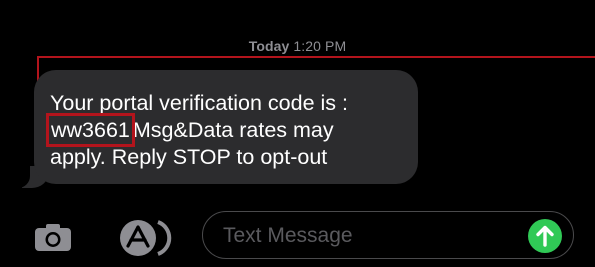  I want to click on app-drawer-button, so click(146, 238).